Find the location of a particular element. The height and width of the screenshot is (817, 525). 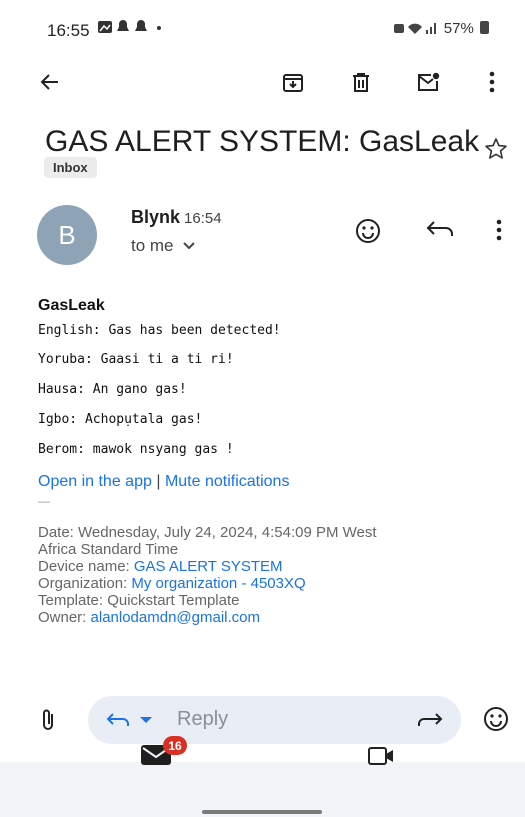

avatar: B is located at coordinates (67, 235).